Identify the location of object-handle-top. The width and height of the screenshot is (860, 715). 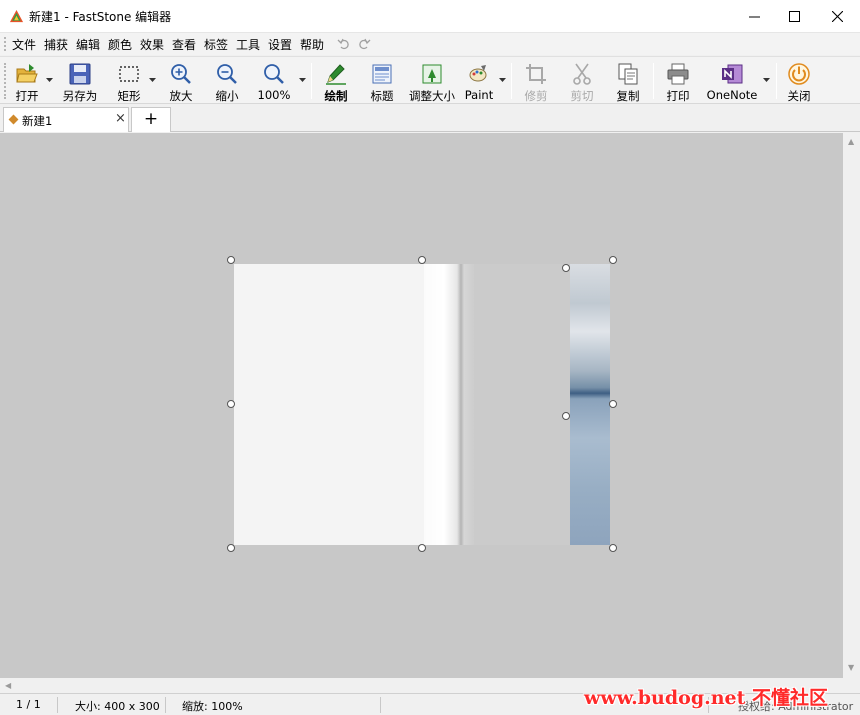
(566, 268).